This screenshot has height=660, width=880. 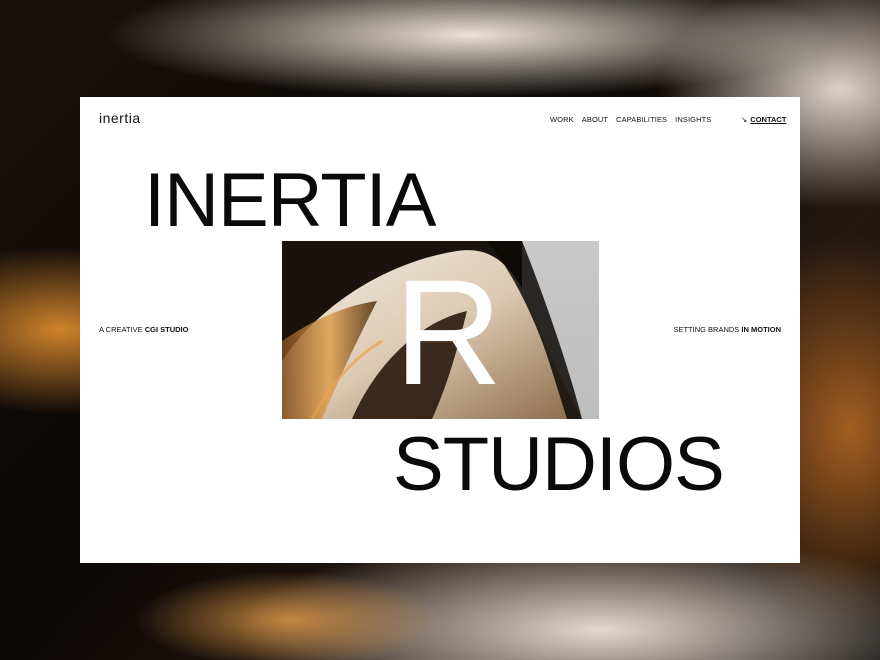 I want to click on hero-title-top: INERTIA, so click(x=290, y=200).